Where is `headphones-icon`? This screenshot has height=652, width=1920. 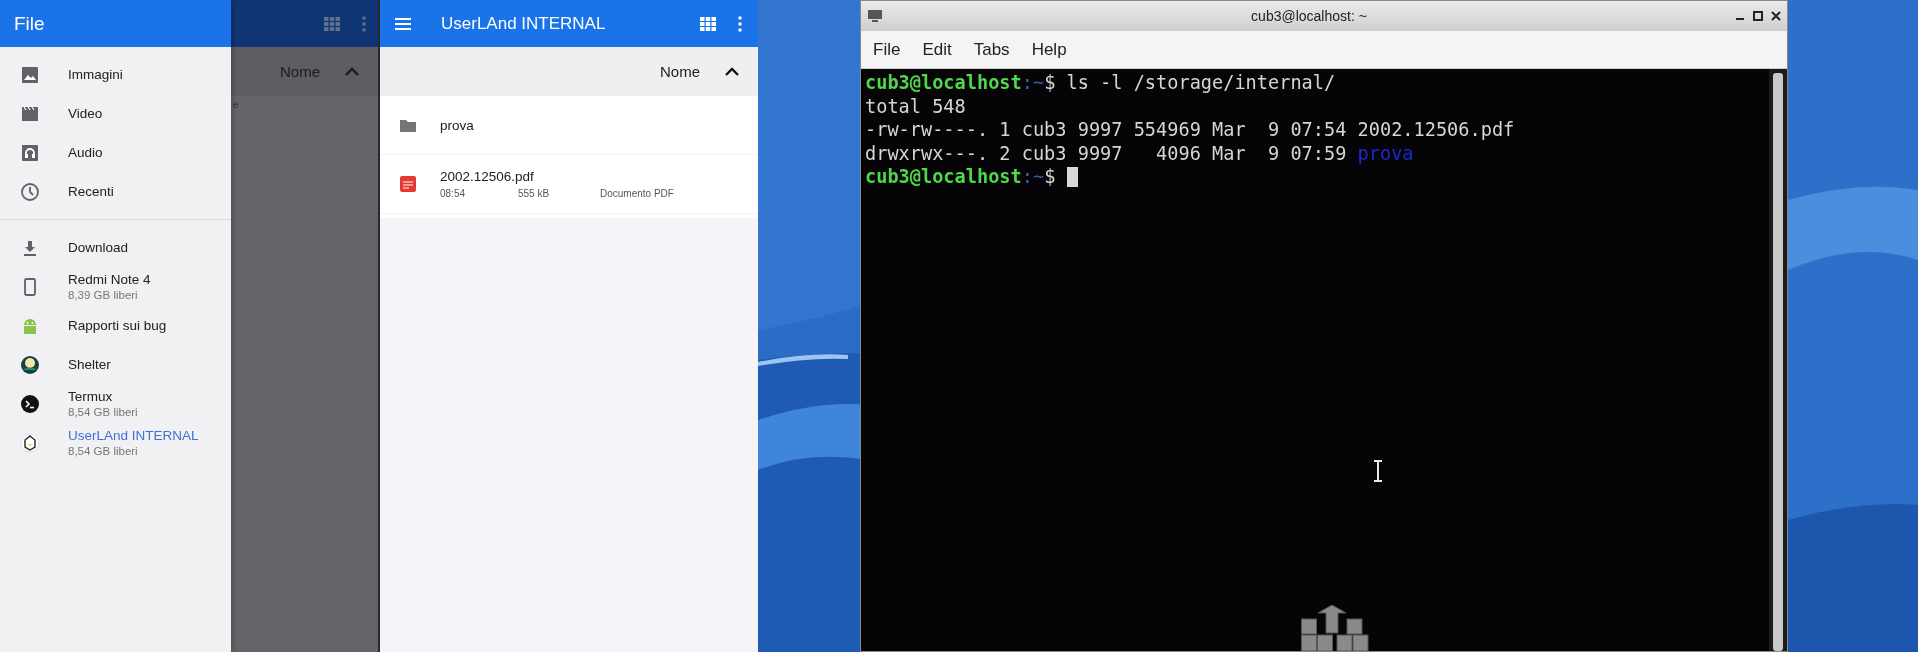 headphones-icon is located at coordinates (30, 152).